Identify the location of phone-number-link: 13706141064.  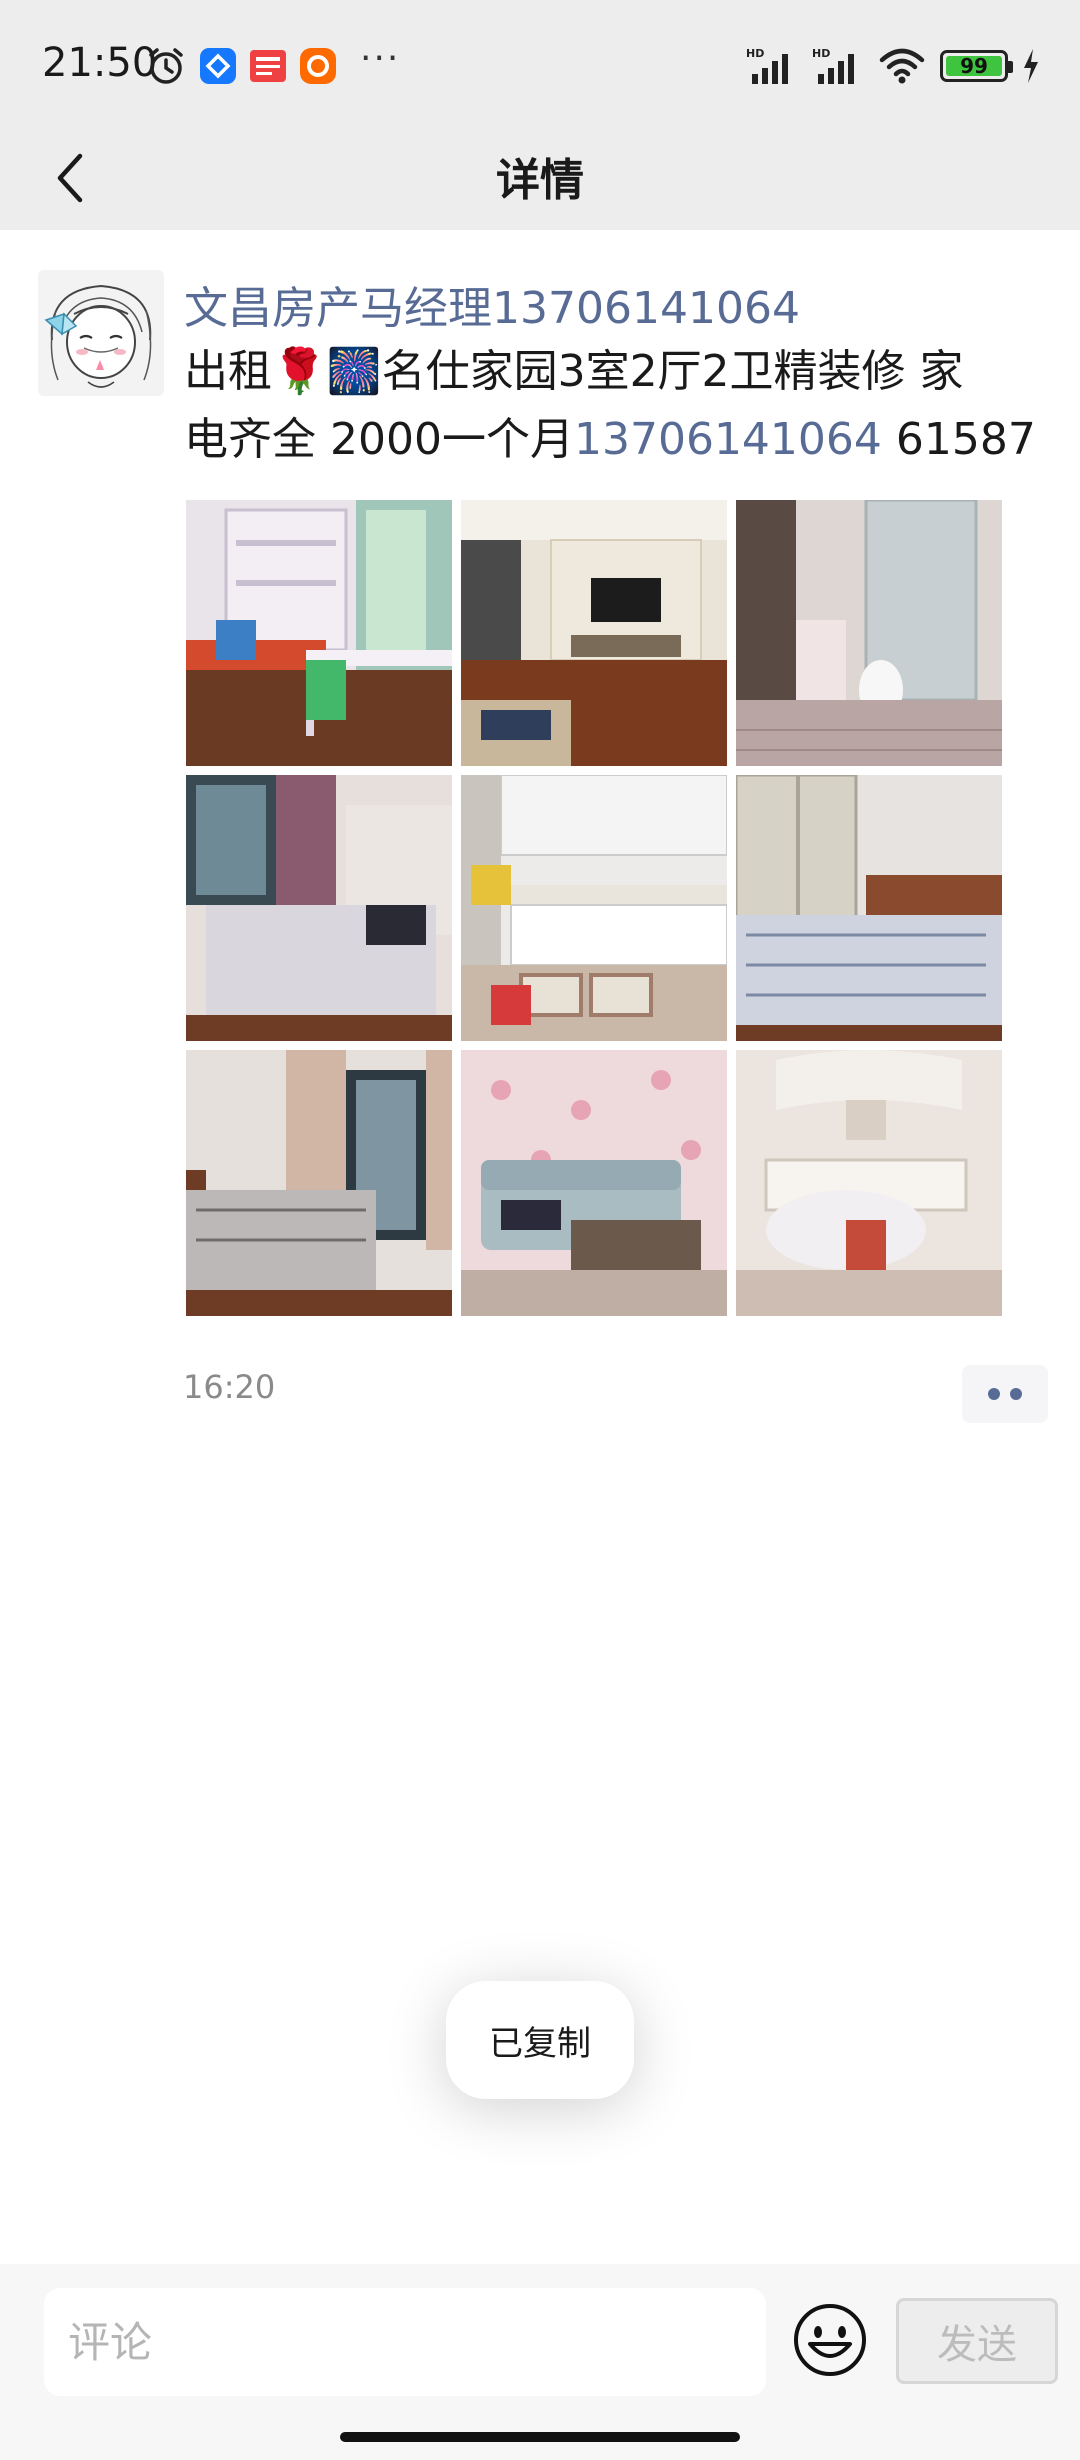
(728, 439).